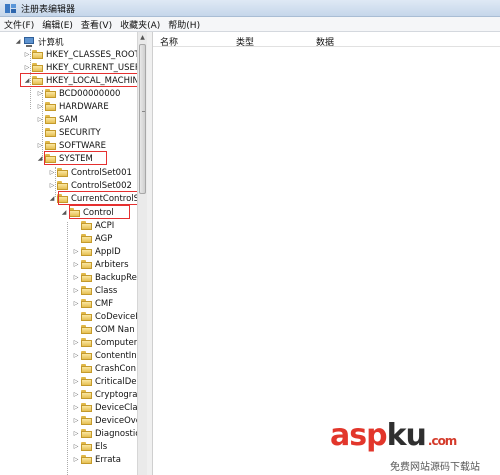 The image size is (500, 475). Describe the element at coordinates (104, 407) in the screenshot. I see `tree-node-deviceclasses: ▷ DeviceCla` at that location.